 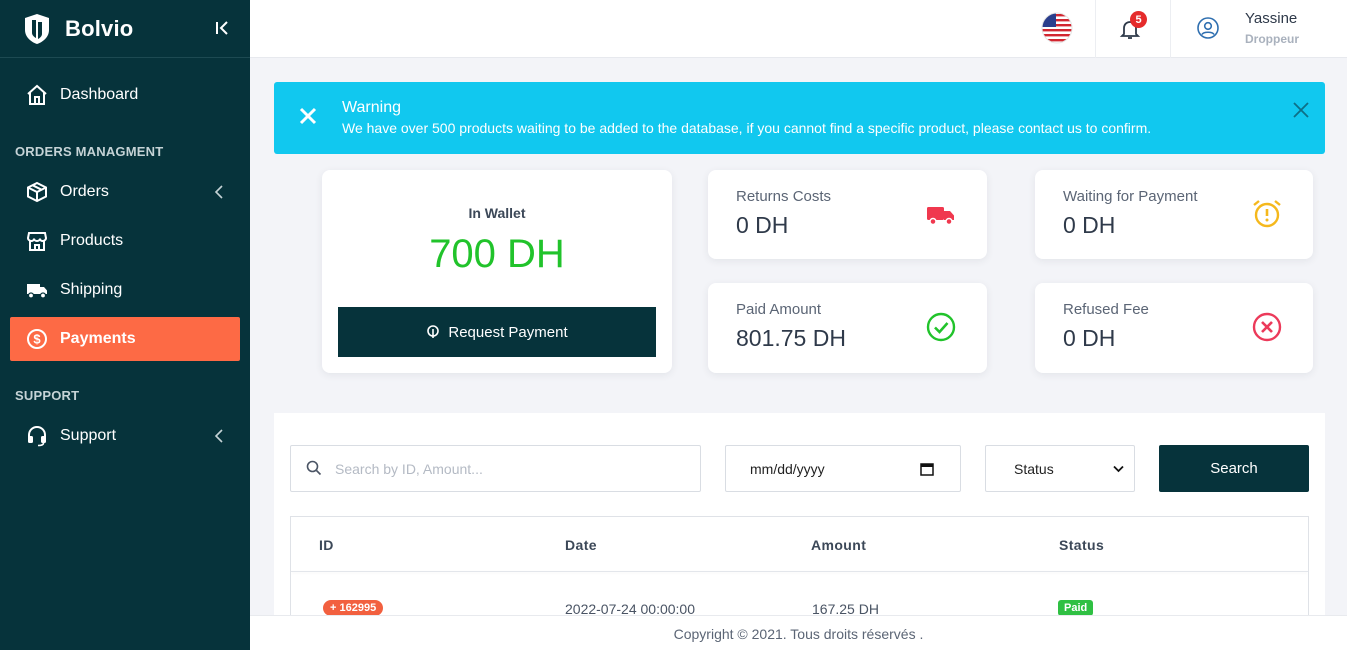 I want to click on headset-icon, so click(x=37, y=436).